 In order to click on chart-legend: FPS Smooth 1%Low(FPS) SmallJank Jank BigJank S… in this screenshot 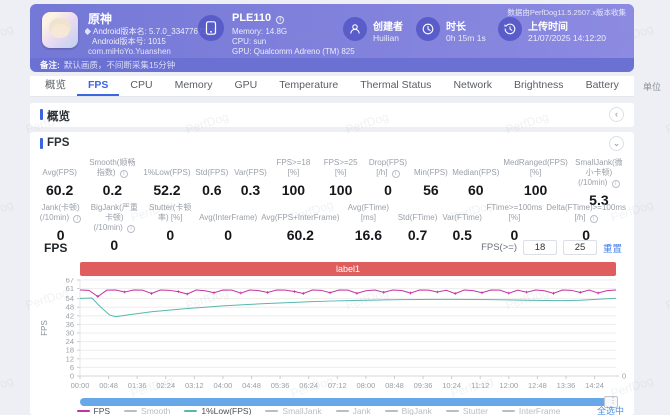, I will do `click(332, 409)`.